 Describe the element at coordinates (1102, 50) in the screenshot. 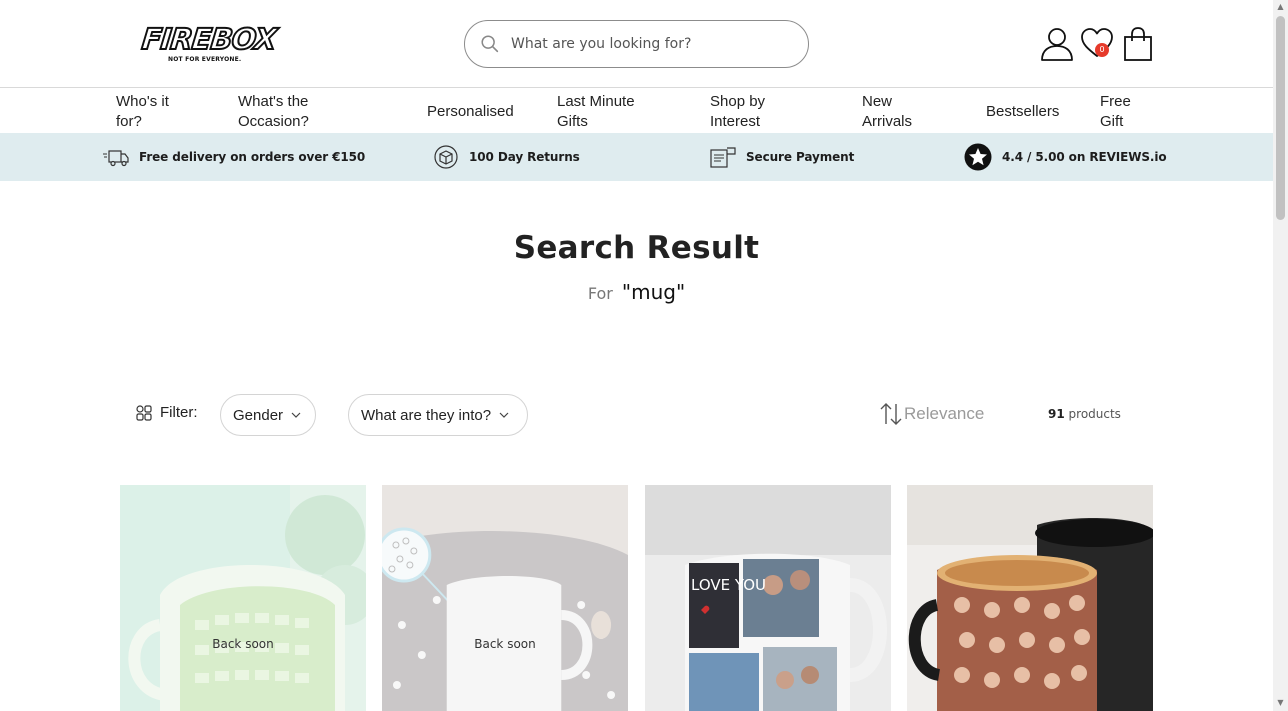

I see `wishlist-count-badge: 0` at that location.